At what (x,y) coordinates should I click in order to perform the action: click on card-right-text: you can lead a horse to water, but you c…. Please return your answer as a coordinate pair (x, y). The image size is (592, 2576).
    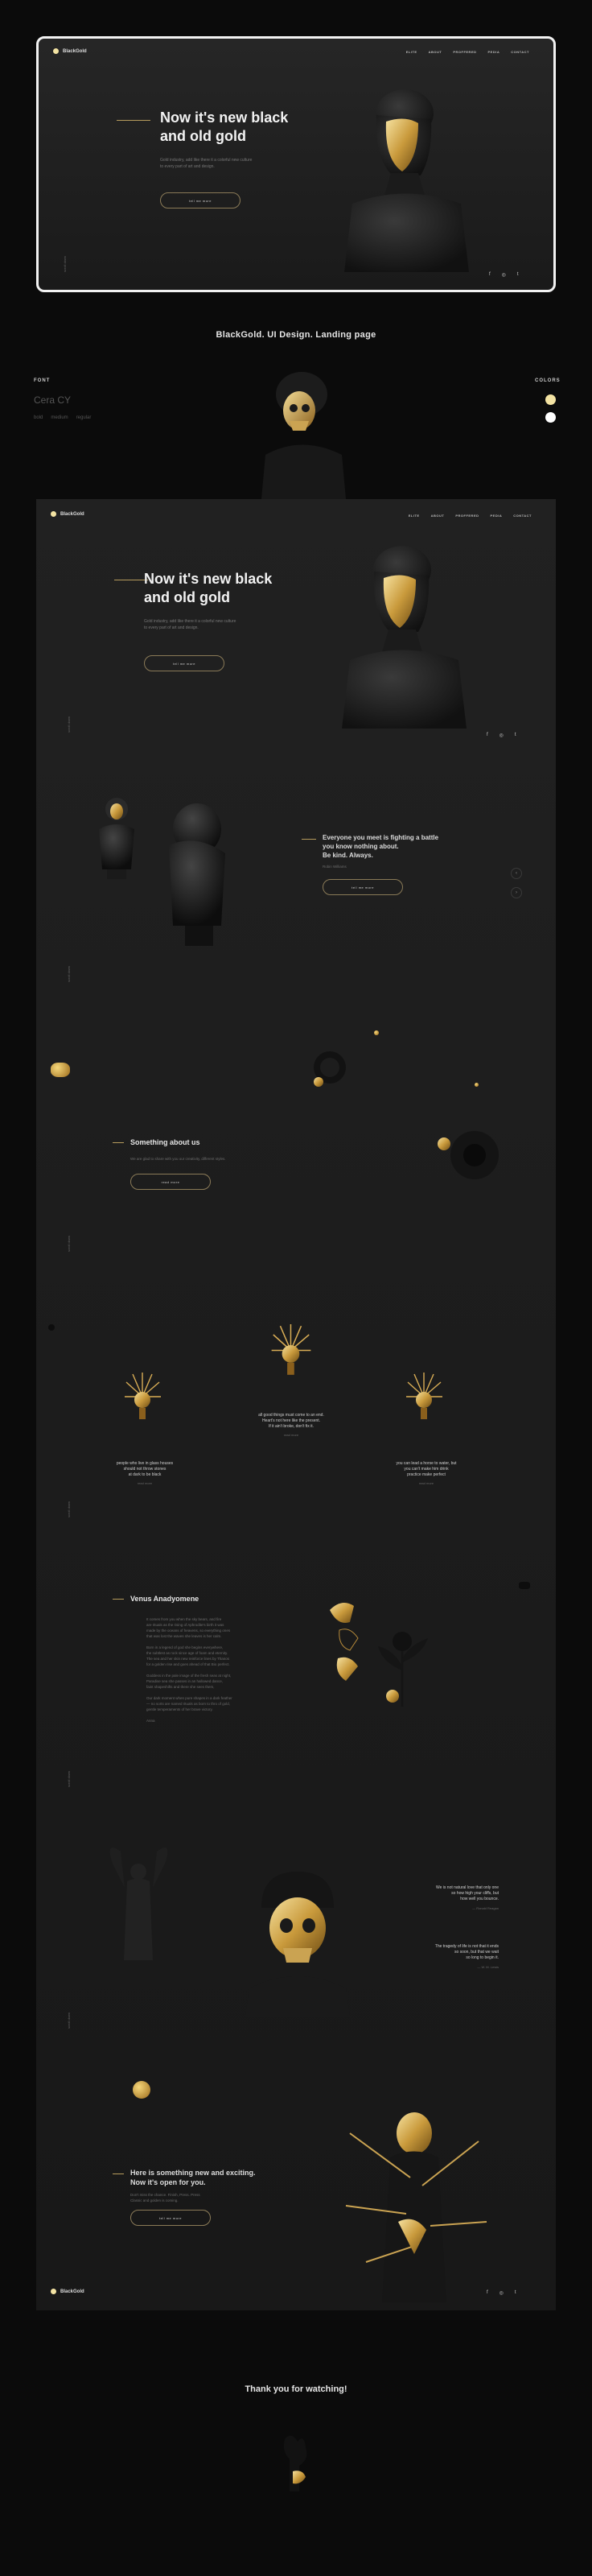
    Looking at the image, I should click on (426, 1469).